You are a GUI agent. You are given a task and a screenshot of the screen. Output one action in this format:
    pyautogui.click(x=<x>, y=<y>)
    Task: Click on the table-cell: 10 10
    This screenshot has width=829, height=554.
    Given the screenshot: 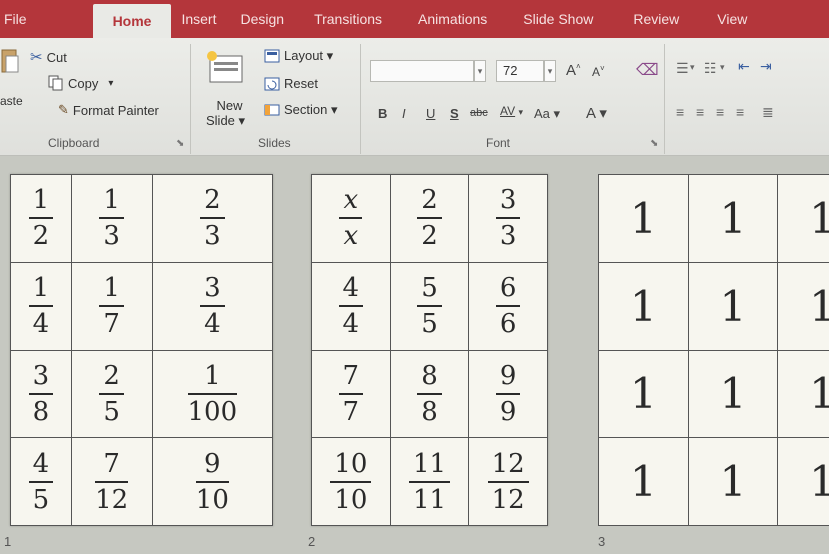 What is the action you would take?
    pyautogui.click(x=351, y=481)
    